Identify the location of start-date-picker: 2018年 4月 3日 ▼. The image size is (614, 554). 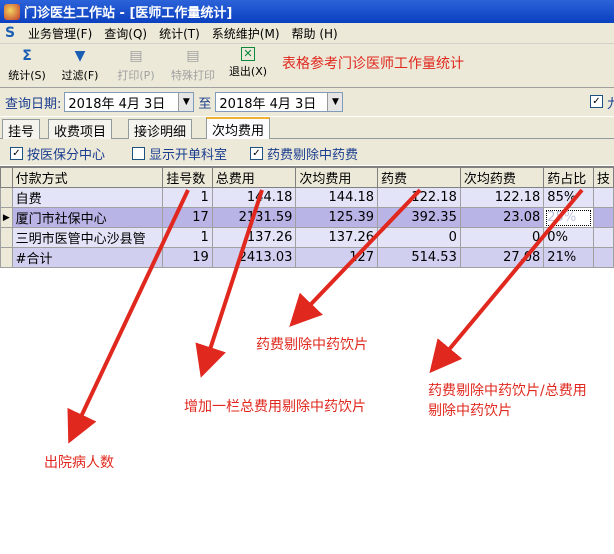
(129, 102).